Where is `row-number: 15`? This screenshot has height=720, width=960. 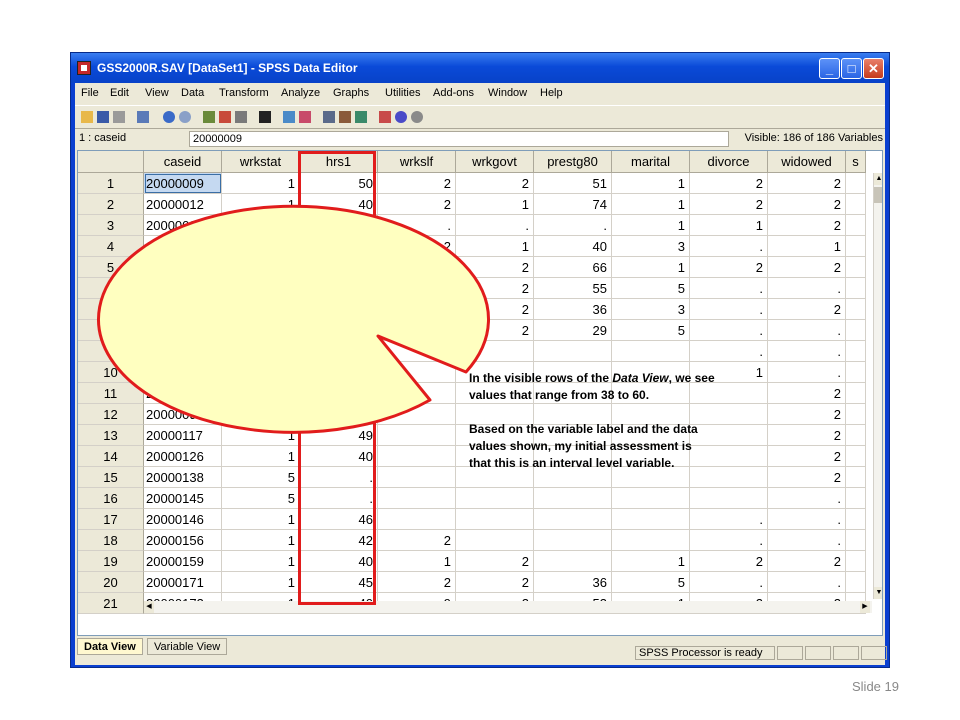
row-number: 15 is located at coordinates (111, 477).